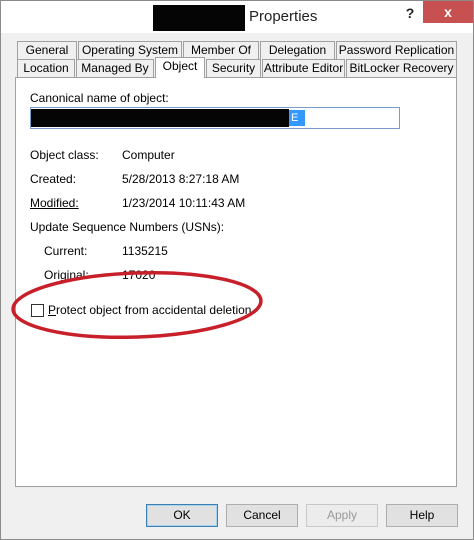 Image resolution: width=474 pixels, height=540 pixels. I want to click on tab-attribute-editor: Attribute Editor, so click(303, 68).